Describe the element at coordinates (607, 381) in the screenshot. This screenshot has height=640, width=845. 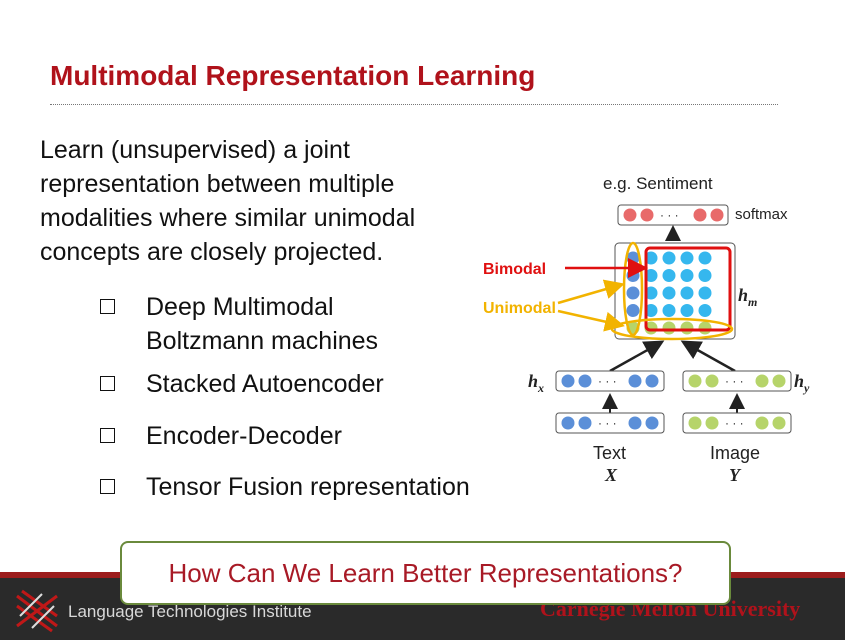
I see `text-hidden-dots: · · ·` at that location.